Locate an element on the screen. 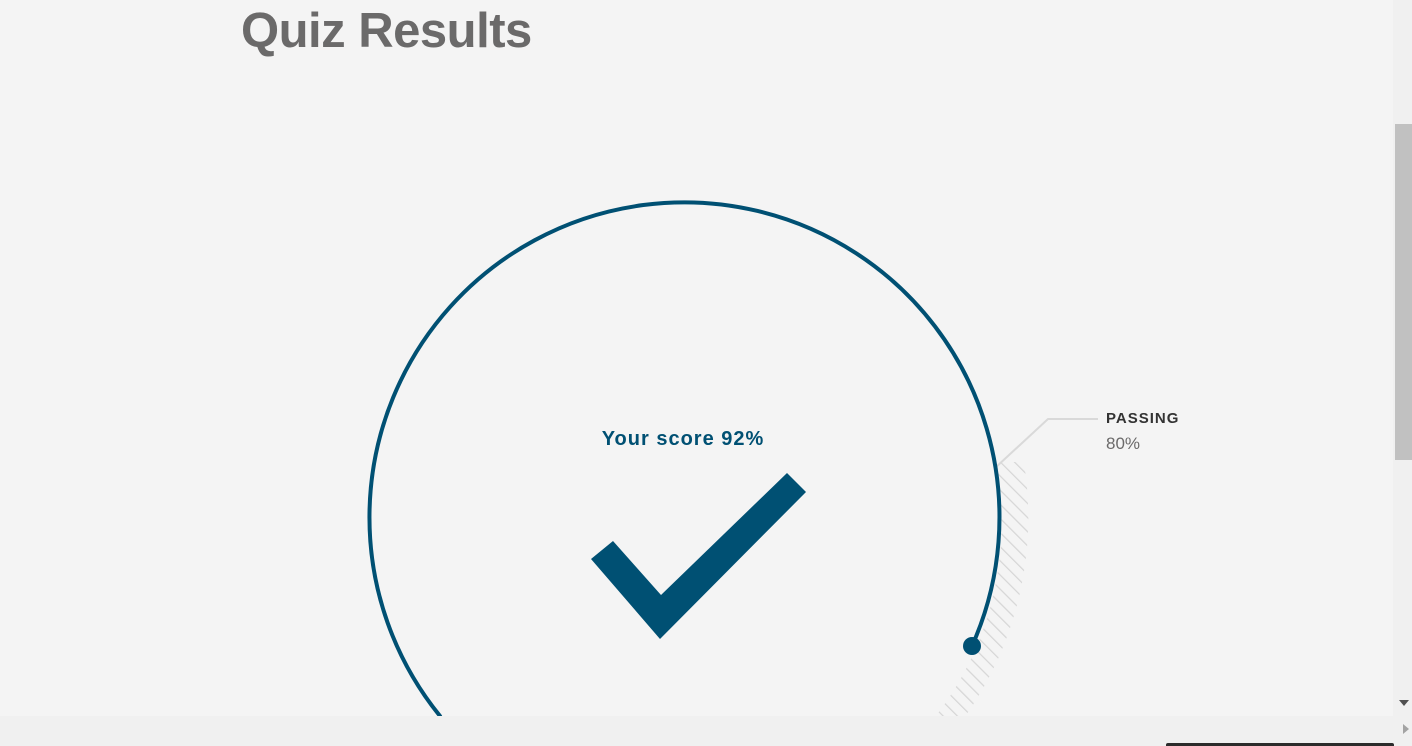  vertical-scrollbar is located at coordinates (1402, 358).